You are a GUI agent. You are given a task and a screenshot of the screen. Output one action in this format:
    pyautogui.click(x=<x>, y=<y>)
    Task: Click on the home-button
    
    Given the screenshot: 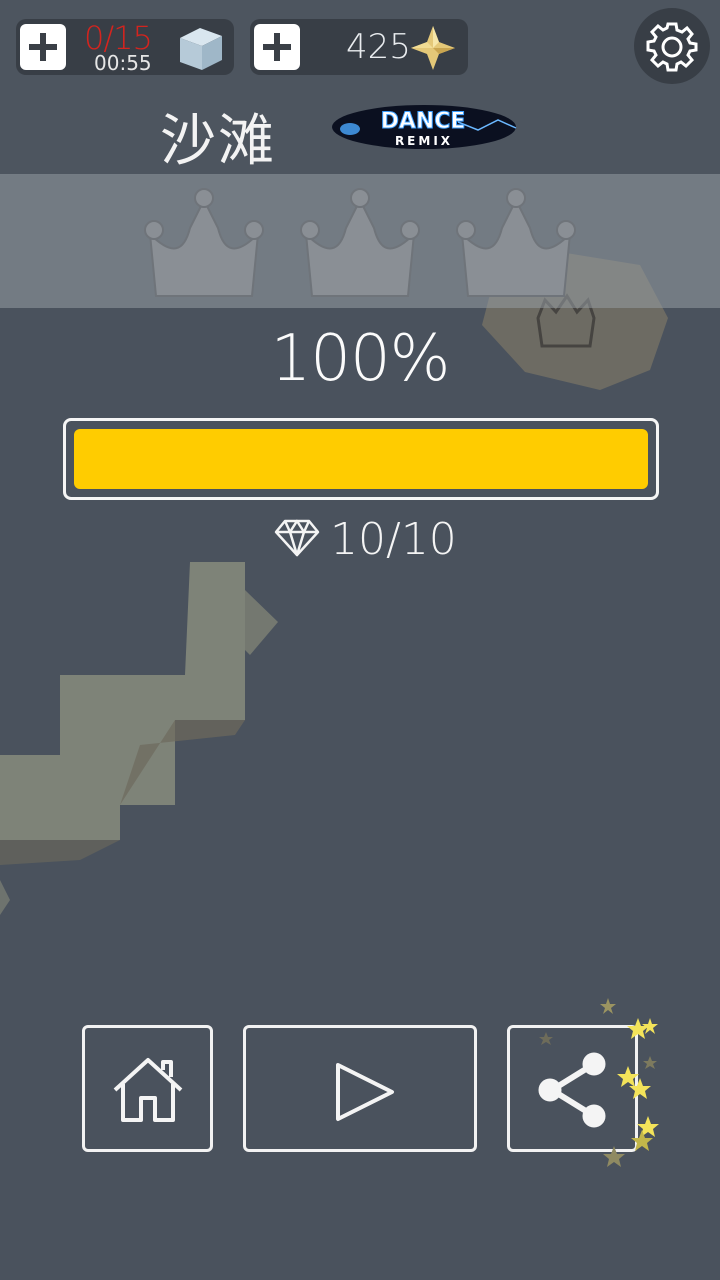 What is the action you would take?
    pyautogui.click(x=147, y=1088)
    